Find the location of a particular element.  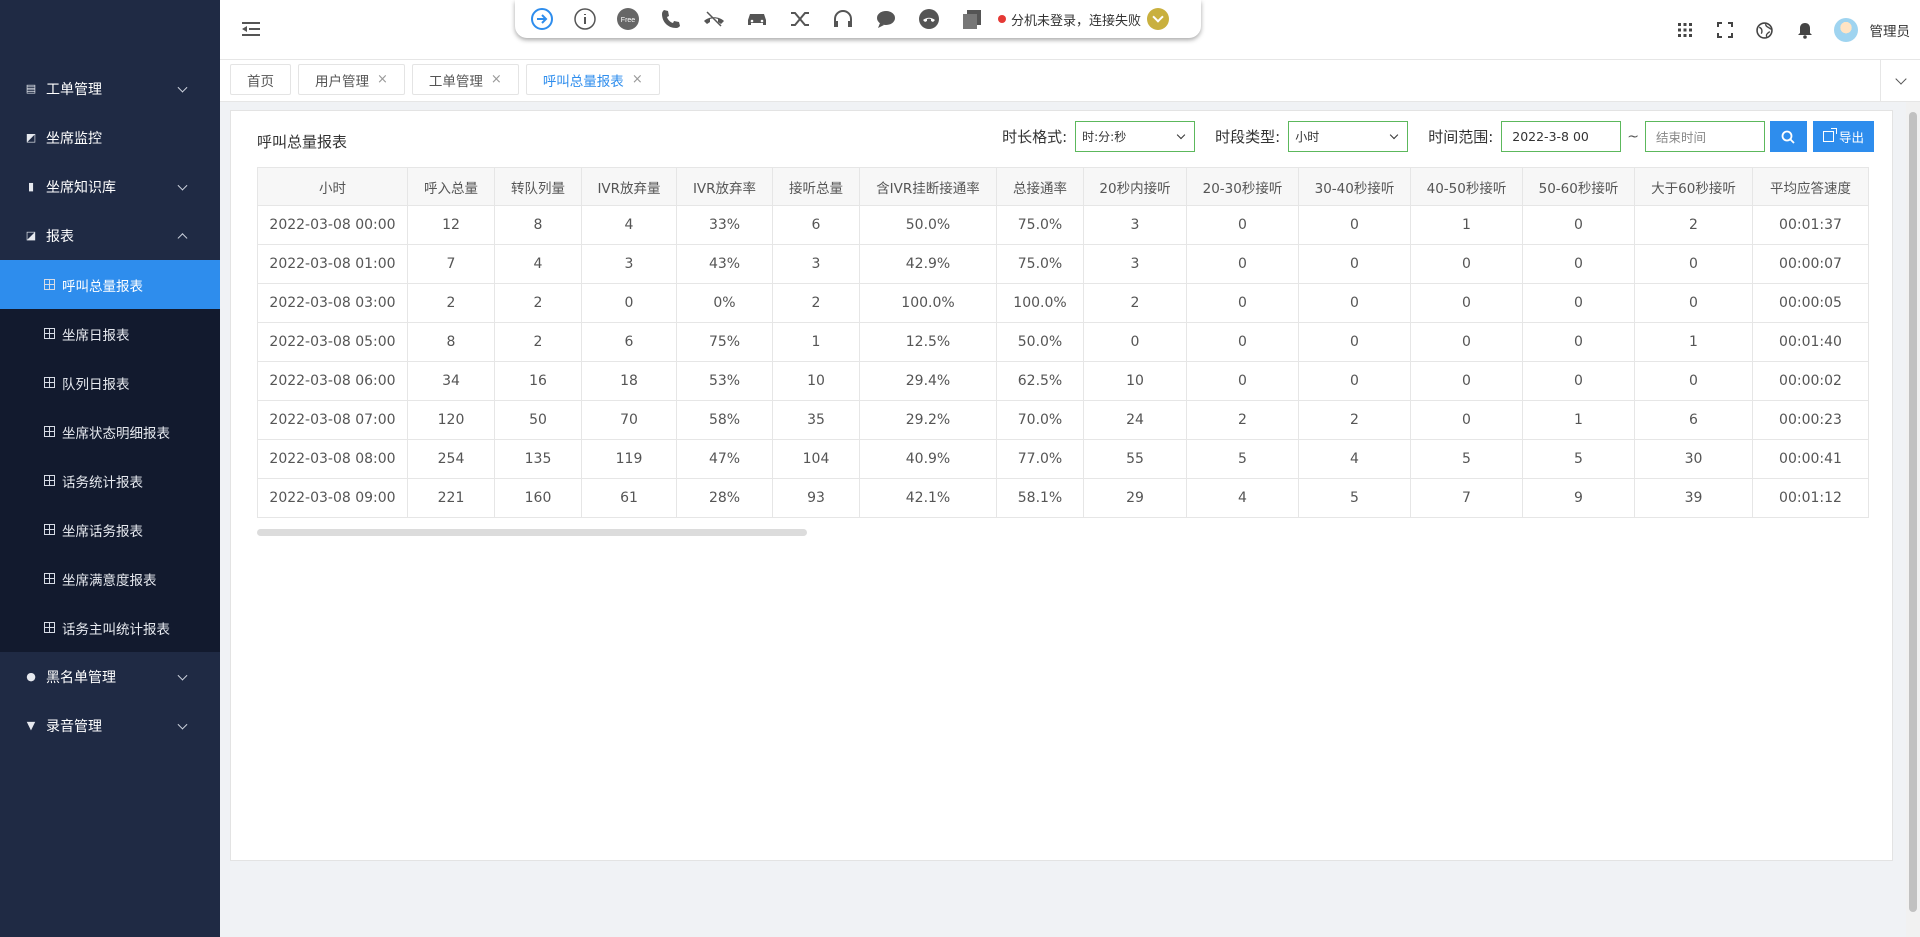

top-header: Free 分机未登录，连接失败 管理员 is located at coordinates (1070, 30).